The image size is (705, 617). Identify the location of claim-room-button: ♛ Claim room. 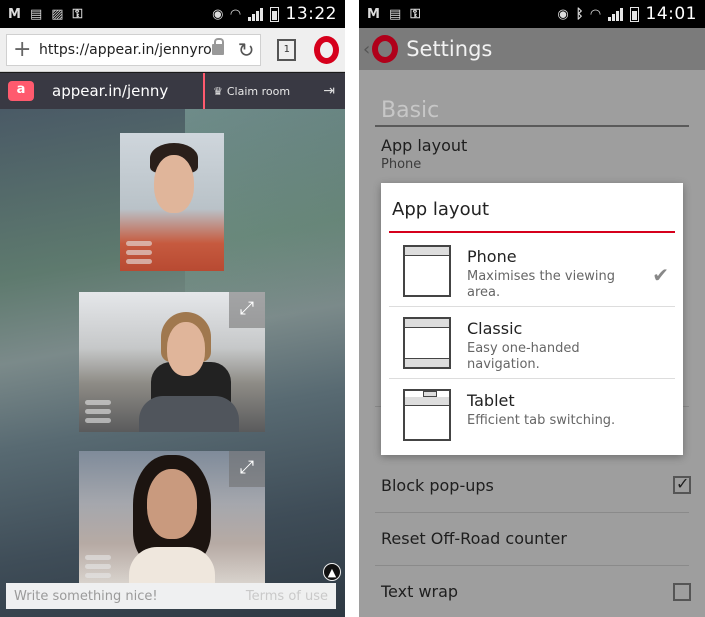
(251, 91).